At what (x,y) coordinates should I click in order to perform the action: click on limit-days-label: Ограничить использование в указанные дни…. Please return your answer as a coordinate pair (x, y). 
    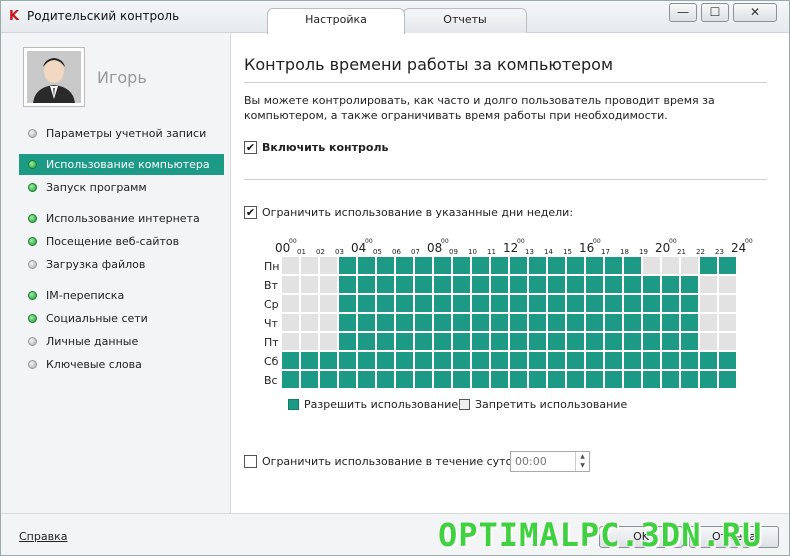
    Looking at the image, I should click on (417, 212).